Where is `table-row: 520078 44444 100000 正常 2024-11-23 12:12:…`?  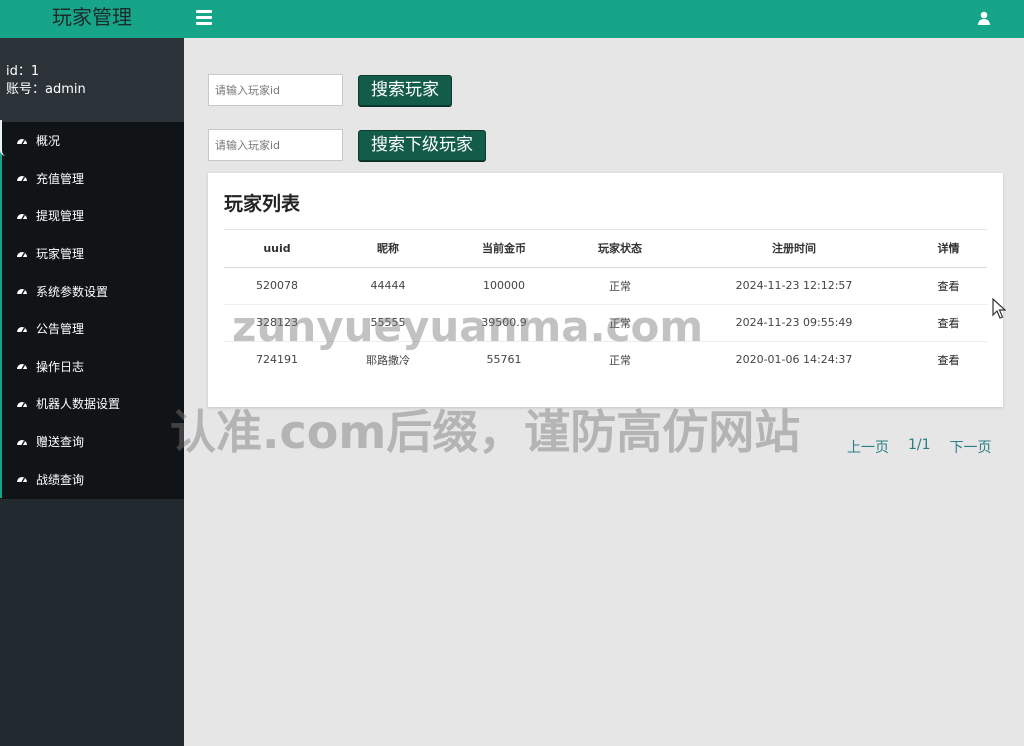 table-row: 520078 44444 100000 正常 2024-11-23 12:12:… is located at coordinates (605, 286).